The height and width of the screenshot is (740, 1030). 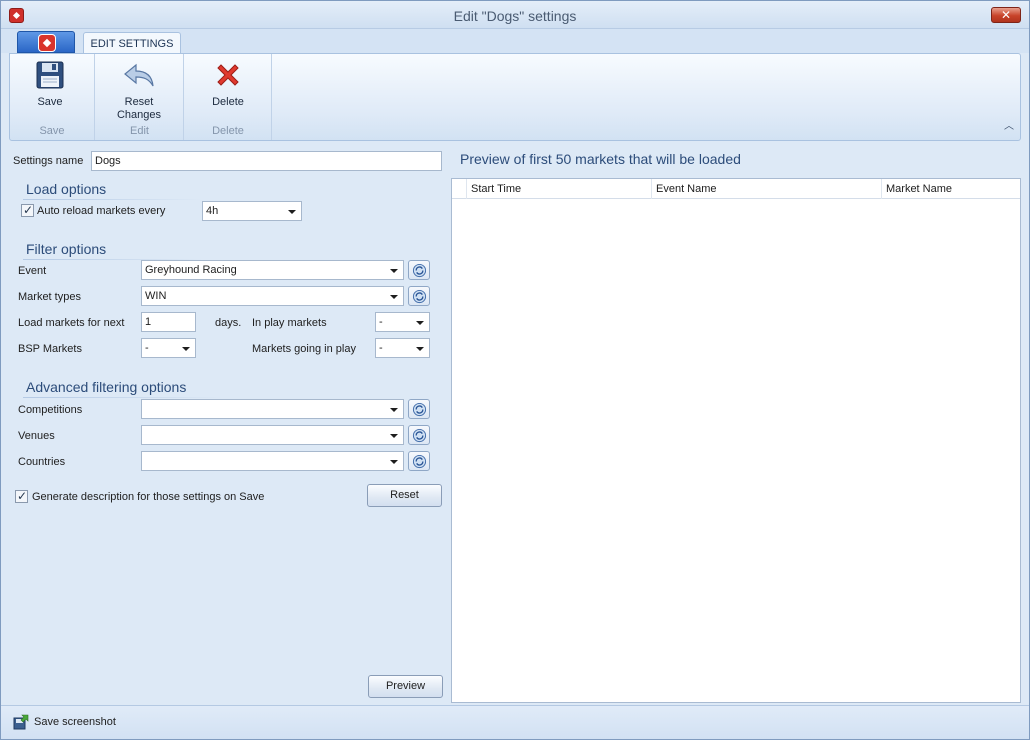 What do you see at coordinates (50, 102) in the screenshot?
I see `save-button-label: Save` at bounding box center [50, 102].